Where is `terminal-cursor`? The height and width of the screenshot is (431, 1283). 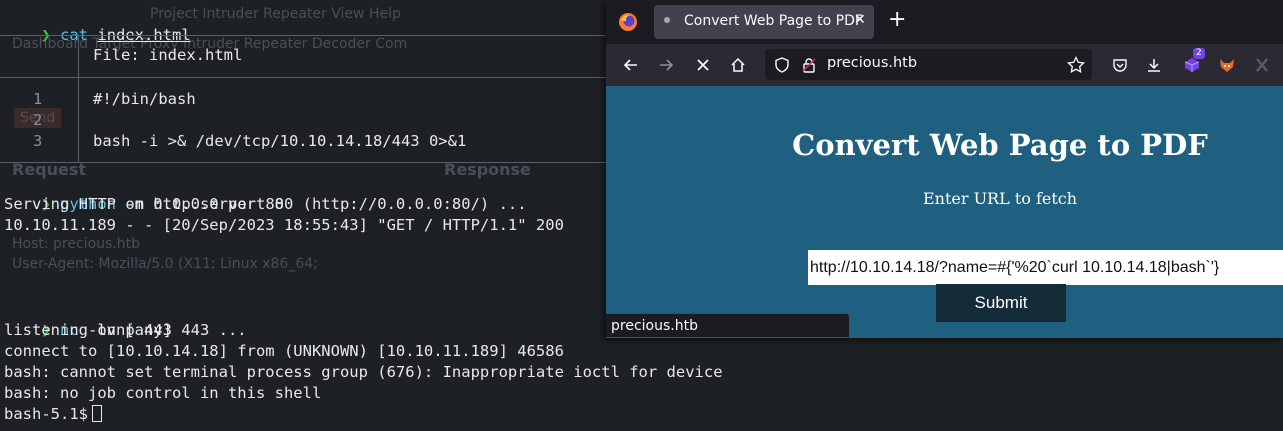
terminal-cursor is located at coordinates (97, 413).